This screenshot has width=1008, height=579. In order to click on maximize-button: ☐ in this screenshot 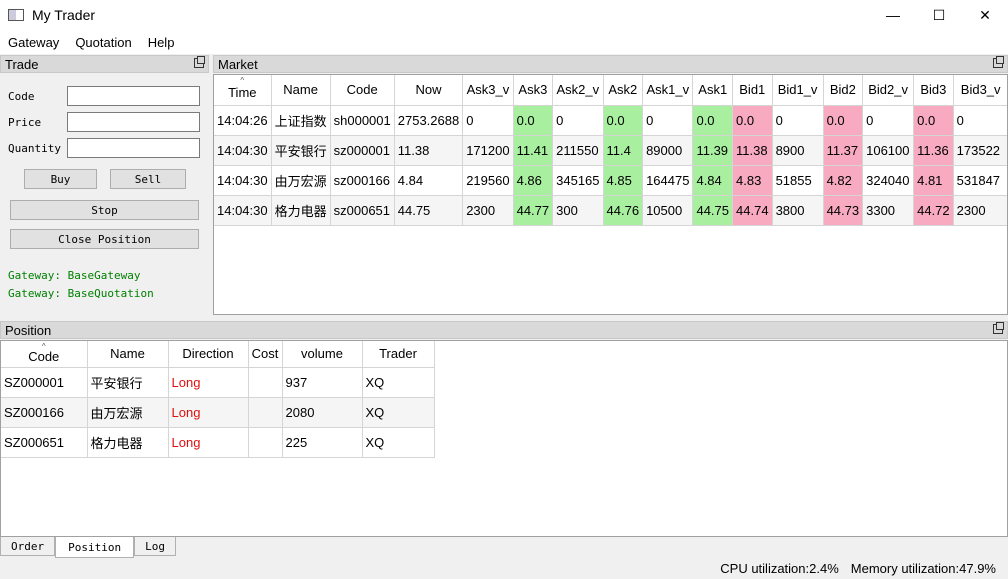, I will do `click(939, 15)`.